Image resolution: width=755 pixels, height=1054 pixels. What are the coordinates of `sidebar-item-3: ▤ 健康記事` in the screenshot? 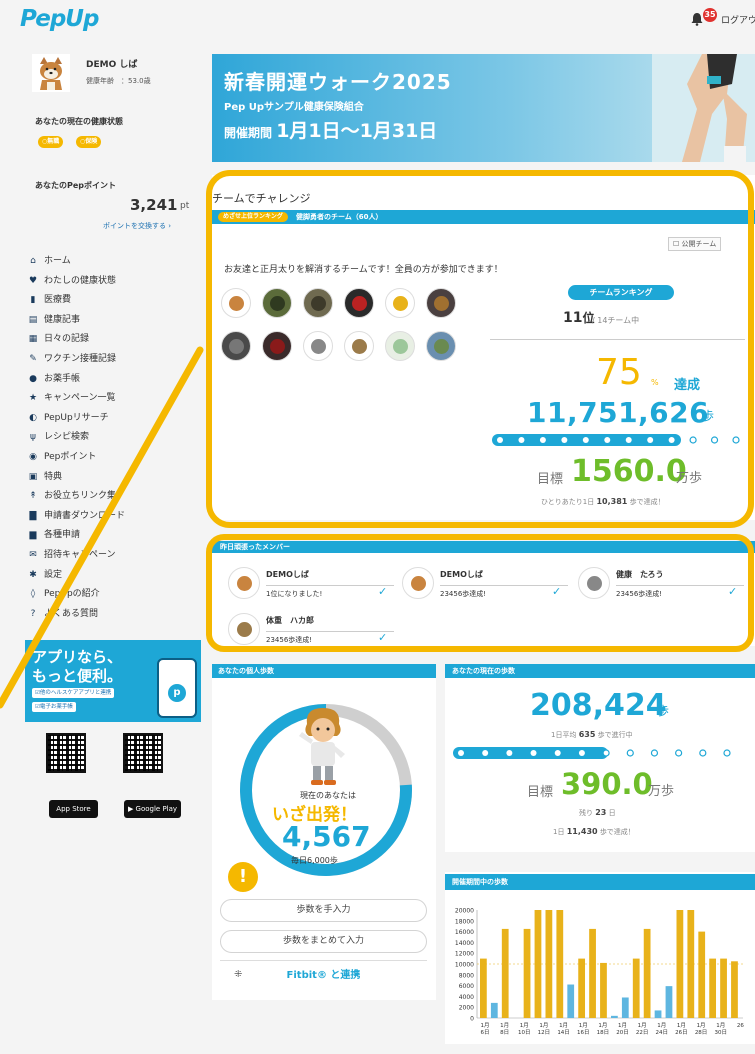 It's located at (53, 320).